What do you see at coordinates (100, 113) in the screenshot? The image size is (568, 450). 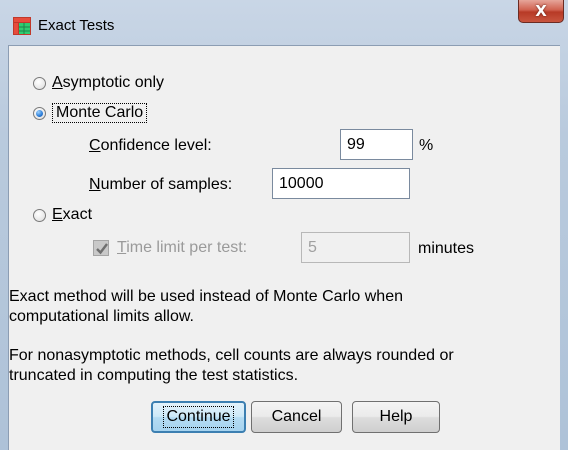 I see `radio-label-monte-carlo: Monte Carlo` at bounding box center [100, 113].